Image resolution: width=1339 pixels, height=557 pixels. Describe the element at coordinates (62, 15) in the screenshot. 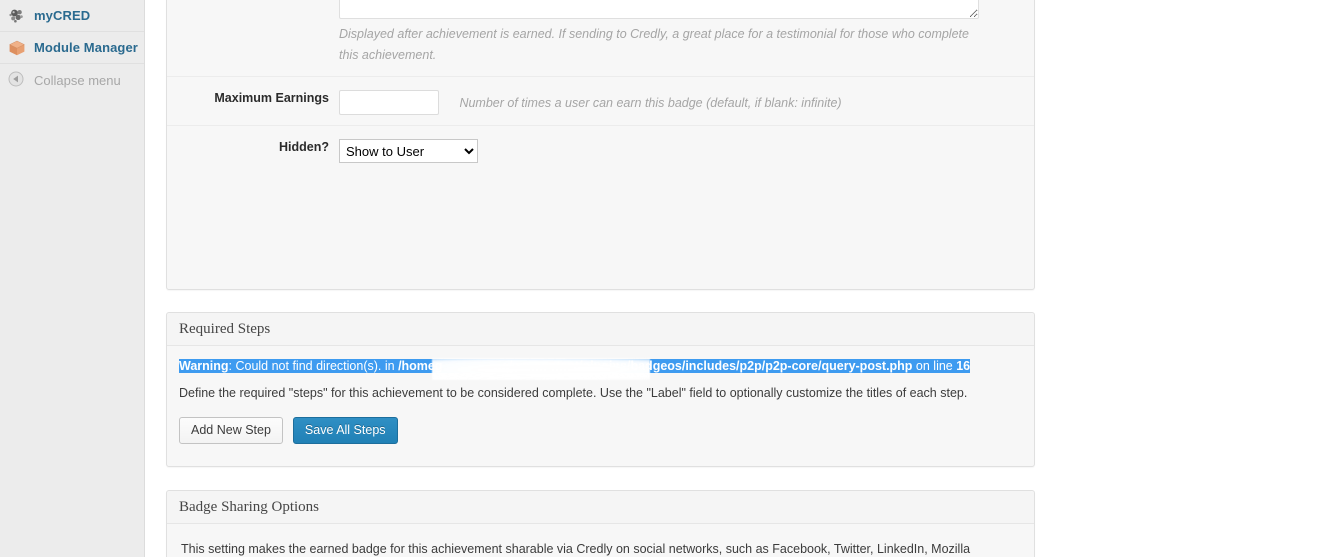

I see `sidebar-item-label: myCRED` at that location.